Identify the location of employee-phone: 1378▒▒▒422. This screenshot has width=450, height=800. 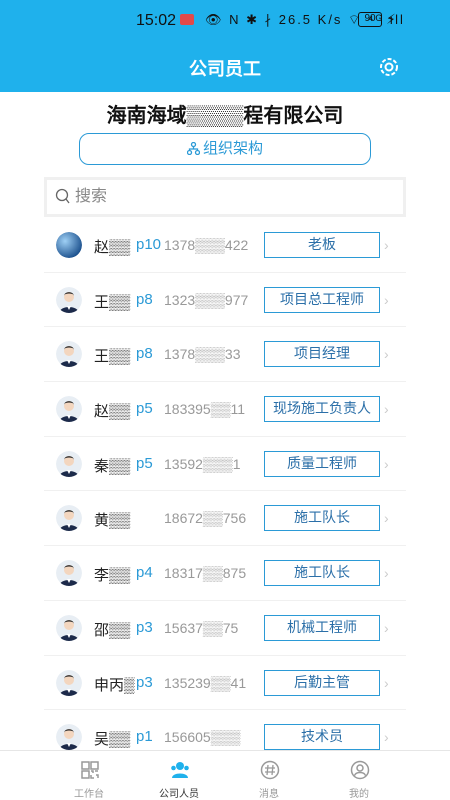
(206, 245).